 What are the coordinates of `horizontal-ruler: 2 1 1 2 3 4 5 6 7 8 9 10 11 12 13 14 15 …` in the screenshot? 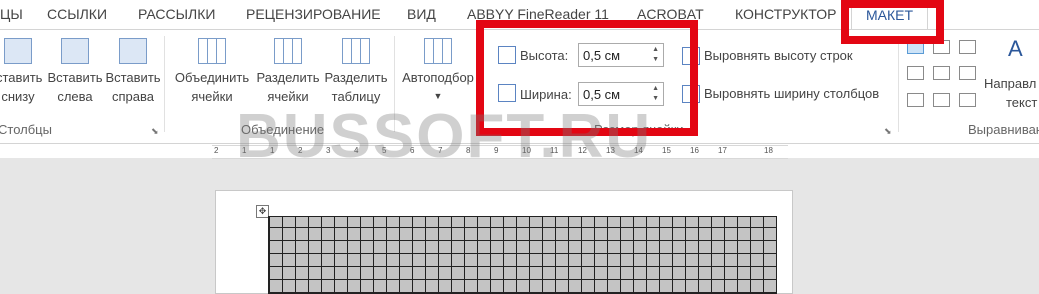 It's located at (500, 152).